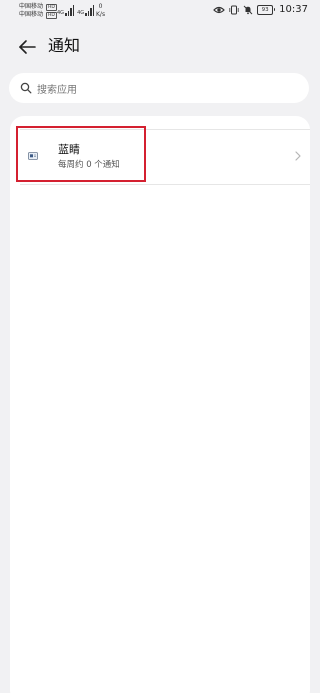 This screenshot has height=693, width=320. I want to click on system-icons: 93 10:37, so click(260, 9).